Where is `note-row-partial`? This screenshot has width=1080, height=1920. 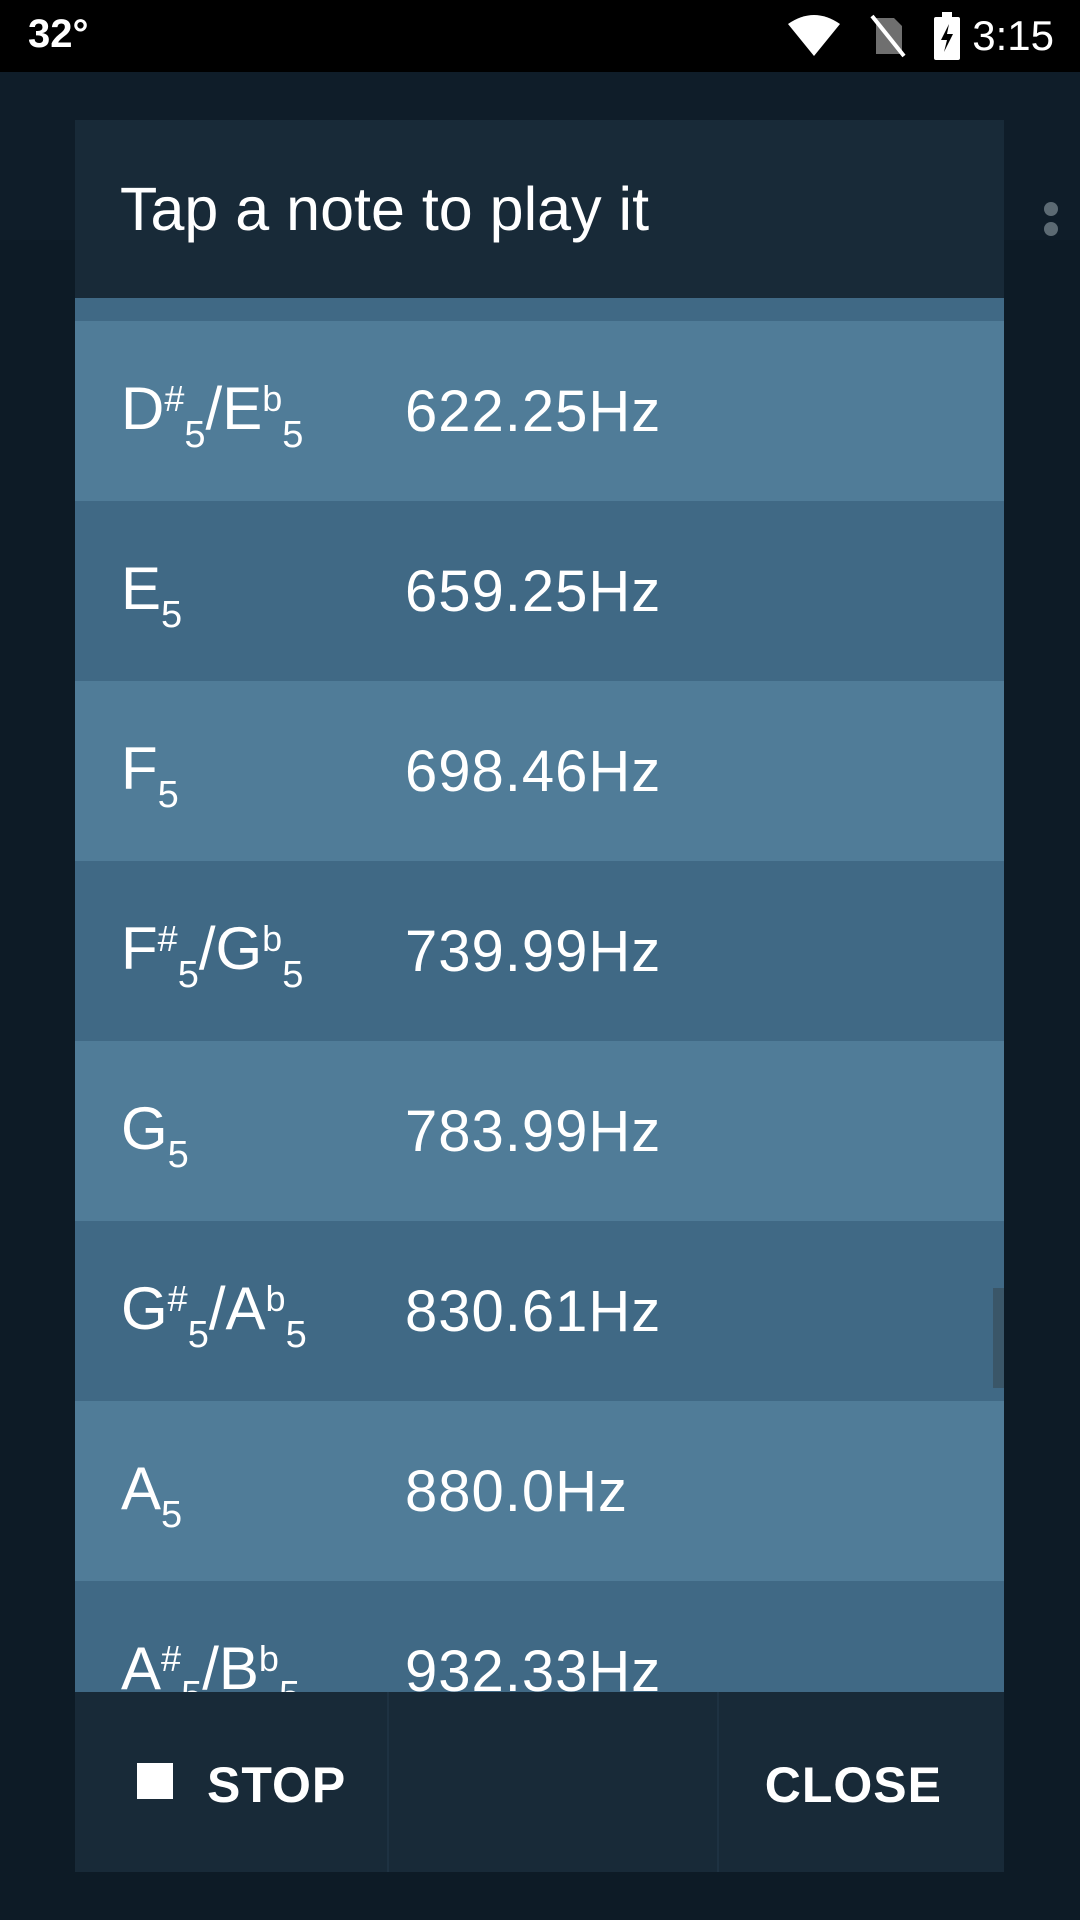 note-row-partial is located at coordinates (539, 309).